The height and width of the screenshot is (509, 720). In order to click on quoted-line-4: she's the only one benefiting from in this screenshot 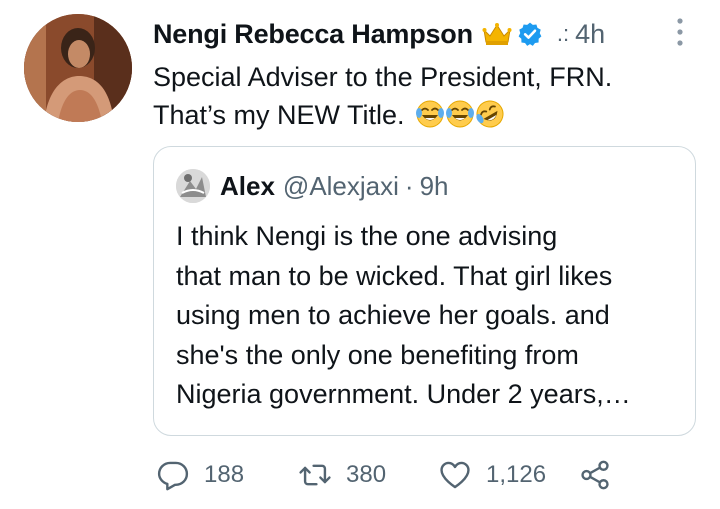, I will do `click(377, 354)`.